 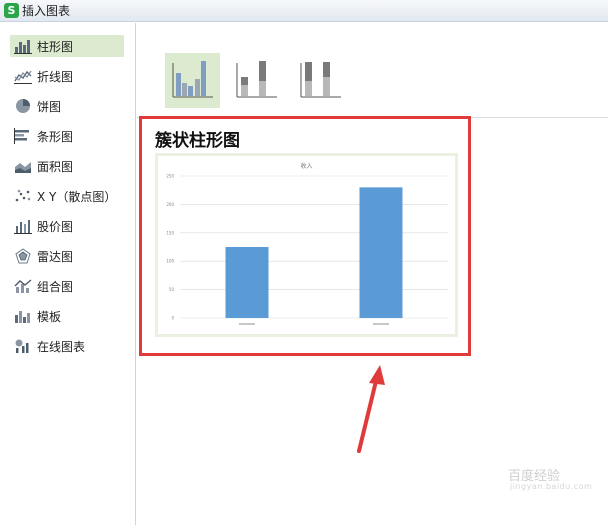 I want to click on sidebar-item-bar: 条形图, so click(x=67, y=136).